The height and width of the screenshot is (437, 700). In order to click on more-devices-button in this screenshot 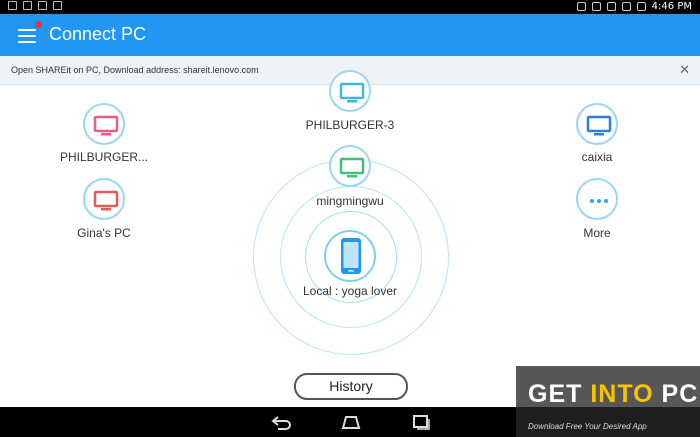, I will do `click(597, 199)`.